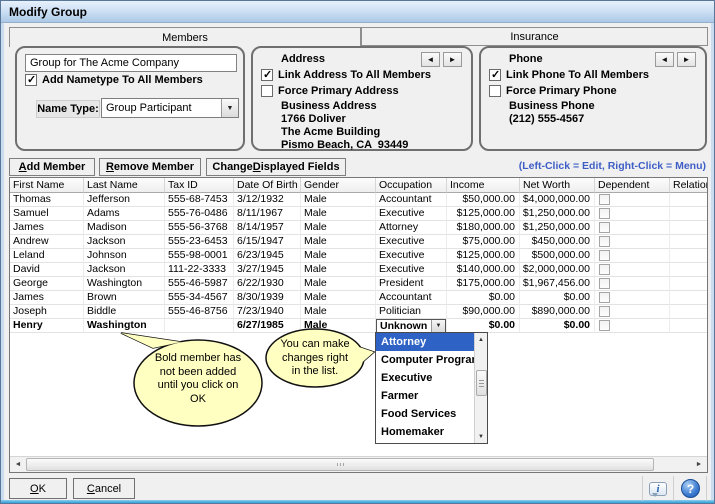  Describe the element at coordinates (199, 242) in the screenshot. I see `grid-cell-tax: 555-23-6453` at that location.